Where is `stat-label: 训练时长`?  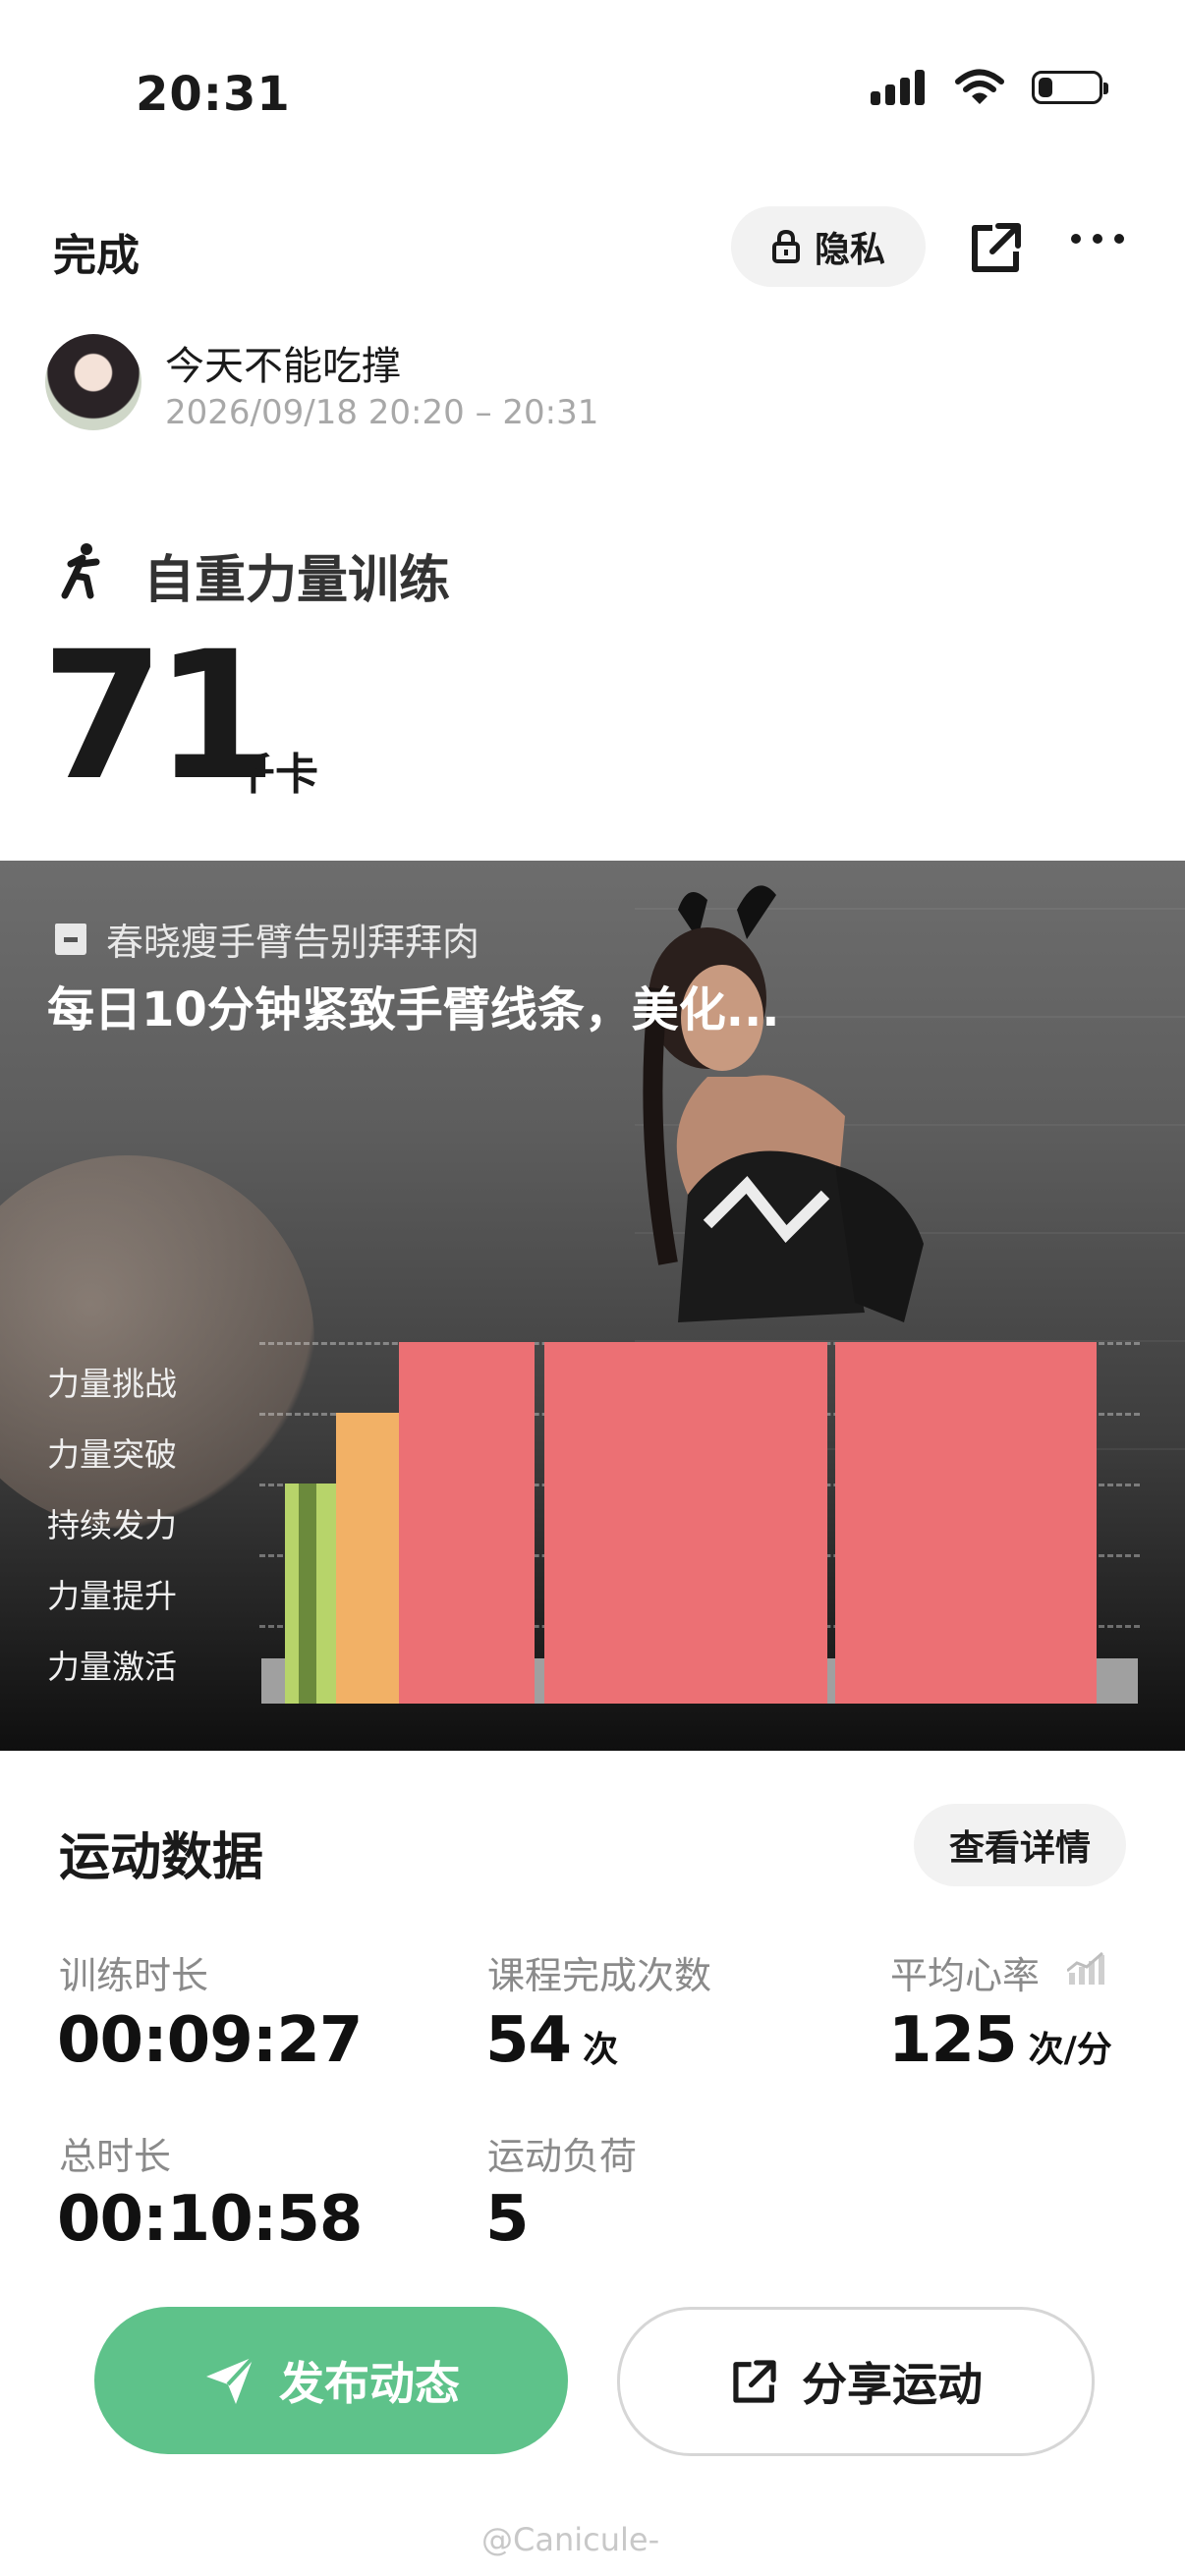
stat-label: 训练时长 is located at coordinates (134, 1975).